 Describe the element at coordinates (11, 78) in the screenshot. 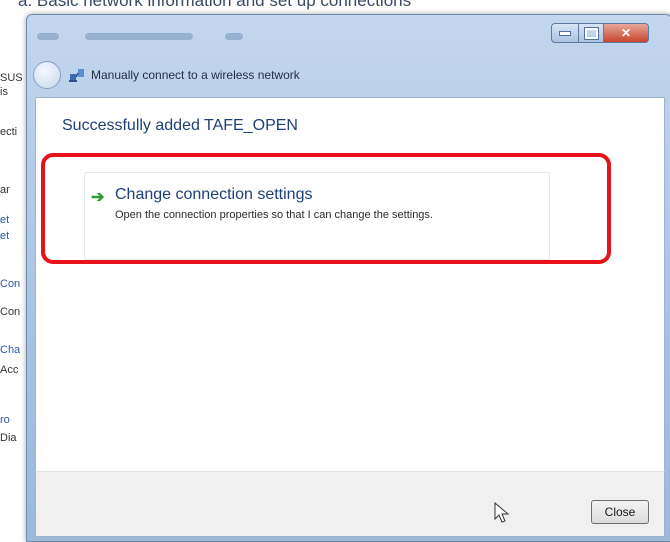

I see `background-text-fragment: SUS` at that location.